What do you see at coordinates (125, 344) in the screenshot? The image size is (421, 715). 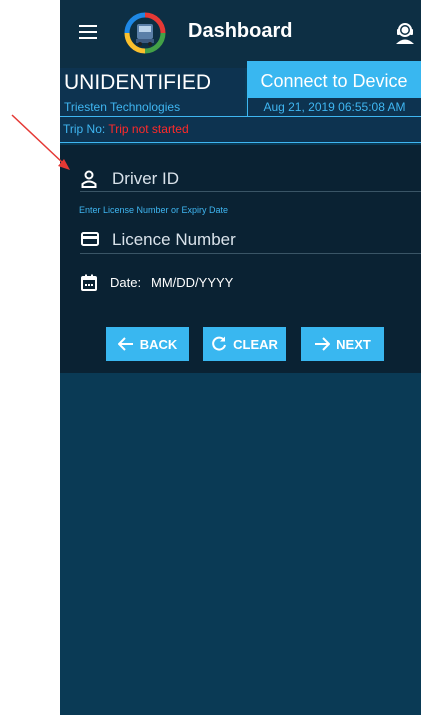 I see `arrow-left-icon` at bounding box center [125, 344].